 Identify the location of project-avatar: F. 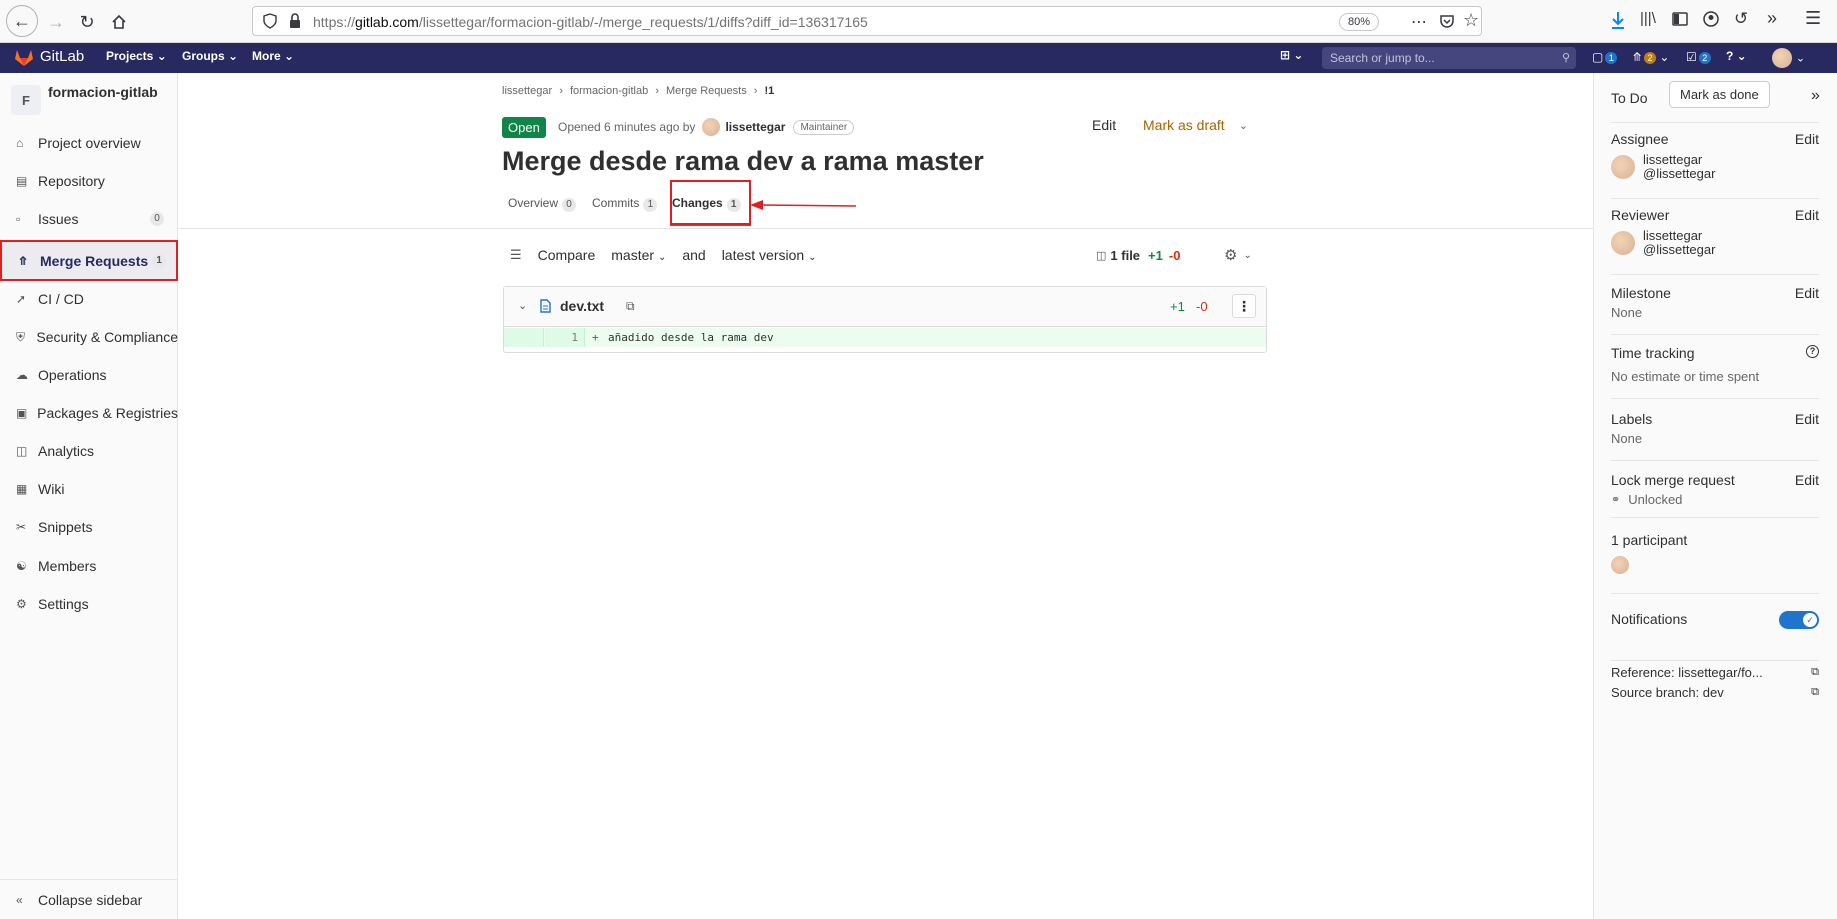
(26, 100).